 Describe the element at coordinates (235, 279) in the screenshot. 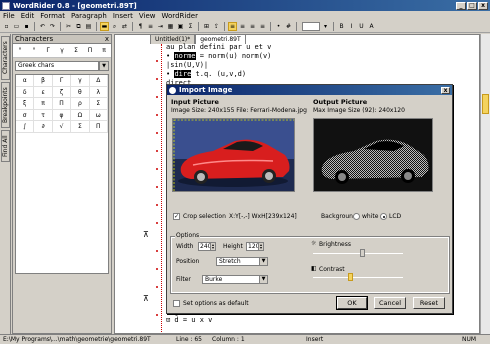

I see `filter-select: Burke ▼` at that location.